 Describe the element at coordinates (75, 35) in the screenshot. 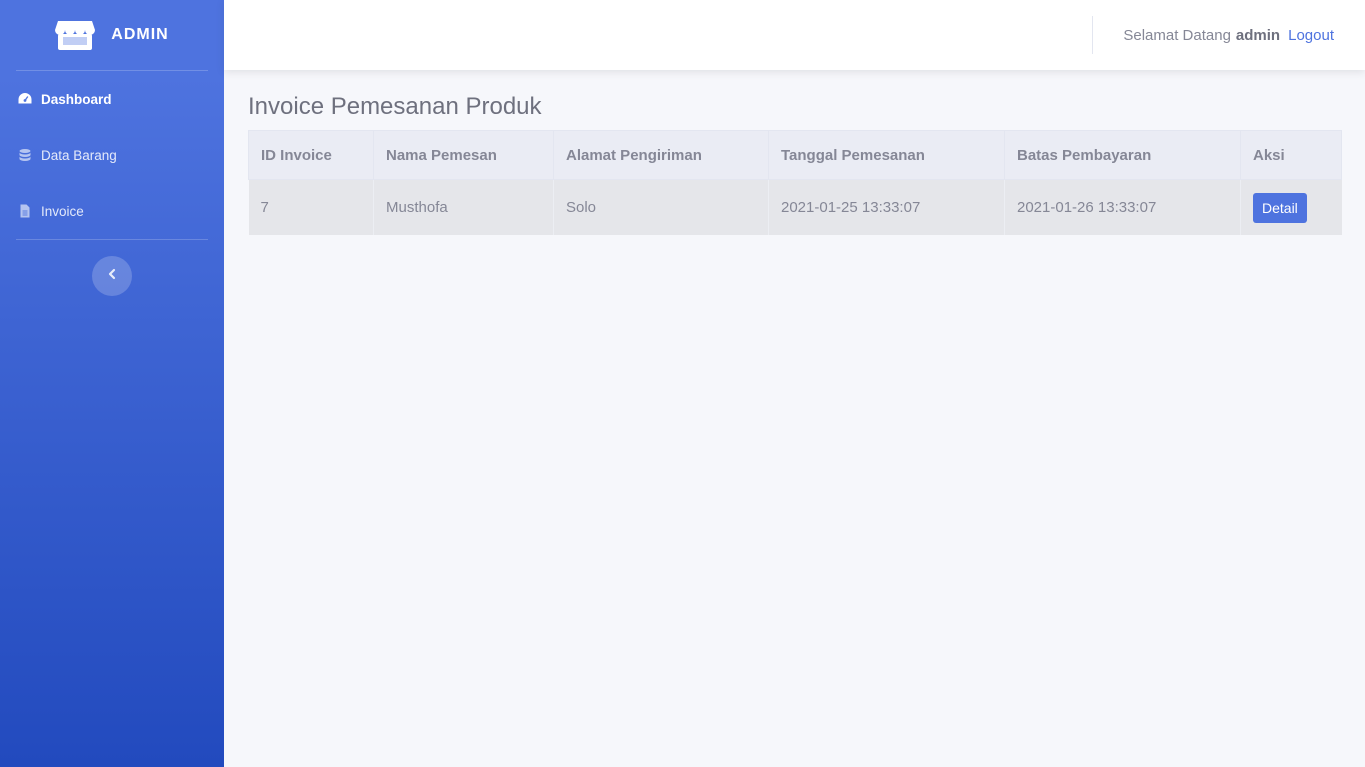

I see `store-icon` at that location.